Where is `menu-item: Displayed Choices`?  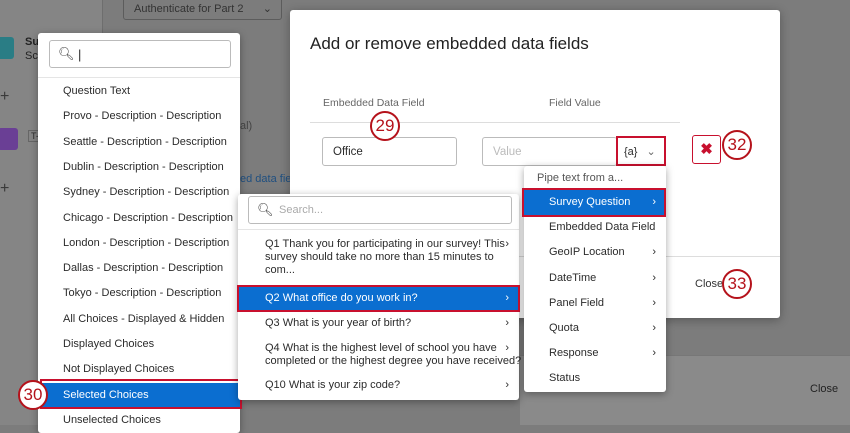
menu-item: Displayed Choices is located at coordinates (139, 344).